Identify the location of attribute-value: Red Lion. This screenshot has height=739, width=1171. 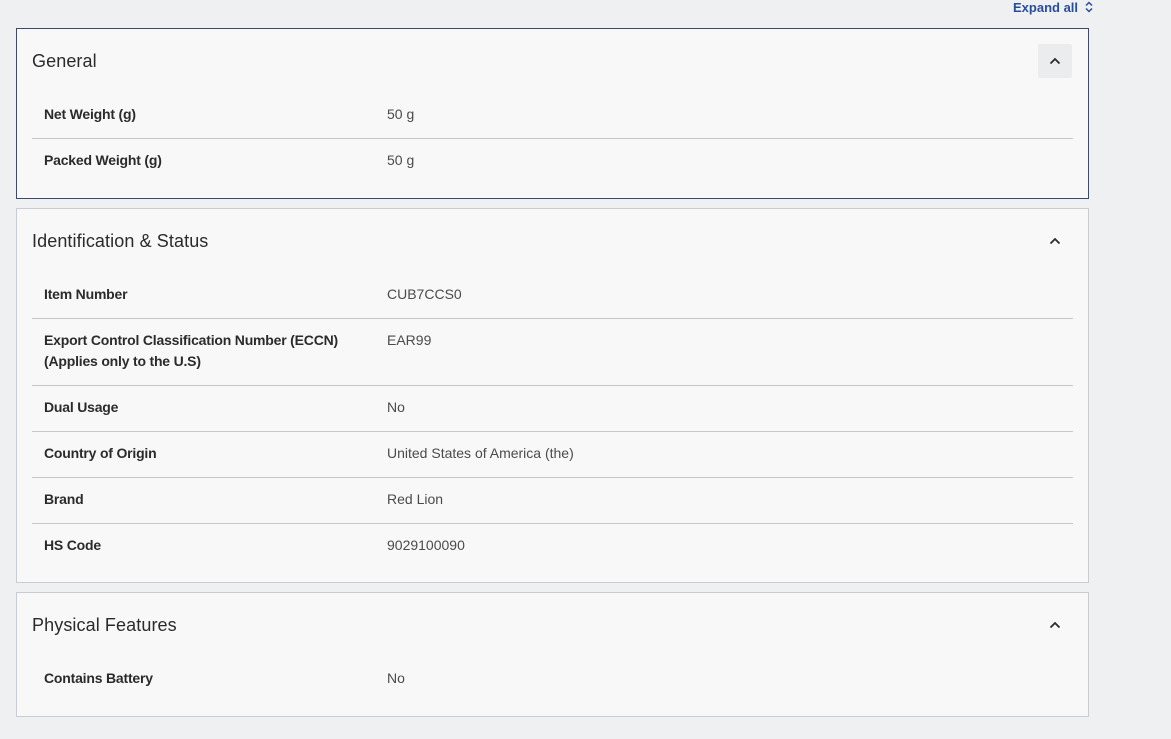
(415, 499).